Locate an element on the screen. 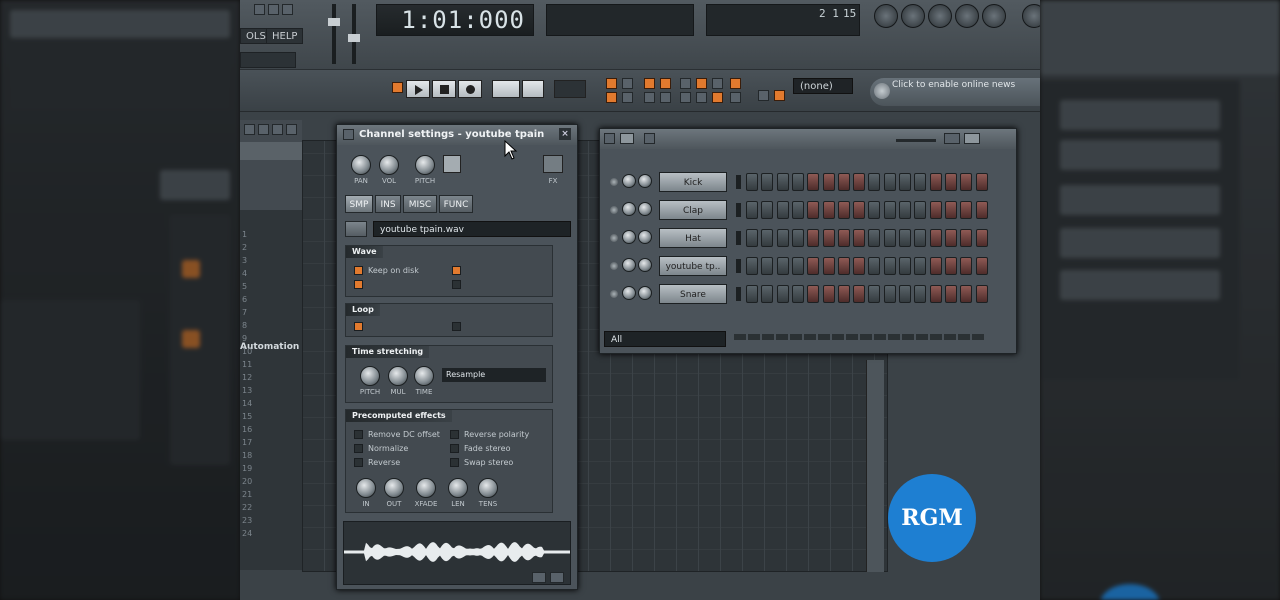 The image size is (1280, 600). blend-icon is located at coordinates (627, 97).